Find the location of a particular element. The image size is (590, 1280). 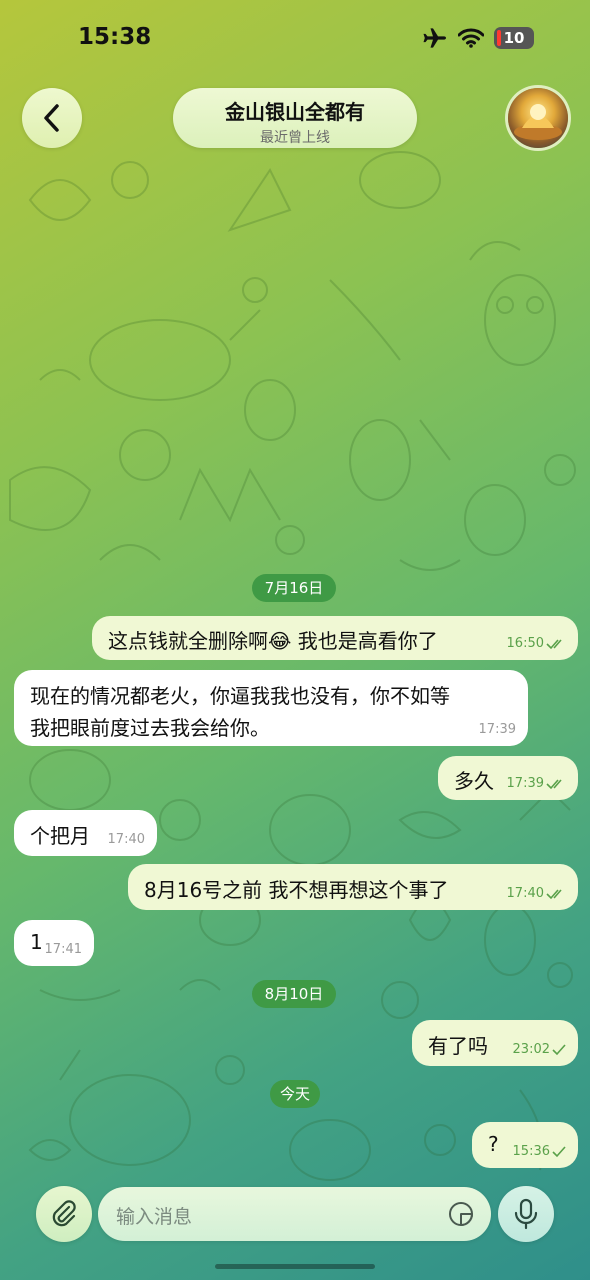

incoming-message: 个把月 17:40 is located at coordinates (85, 833).